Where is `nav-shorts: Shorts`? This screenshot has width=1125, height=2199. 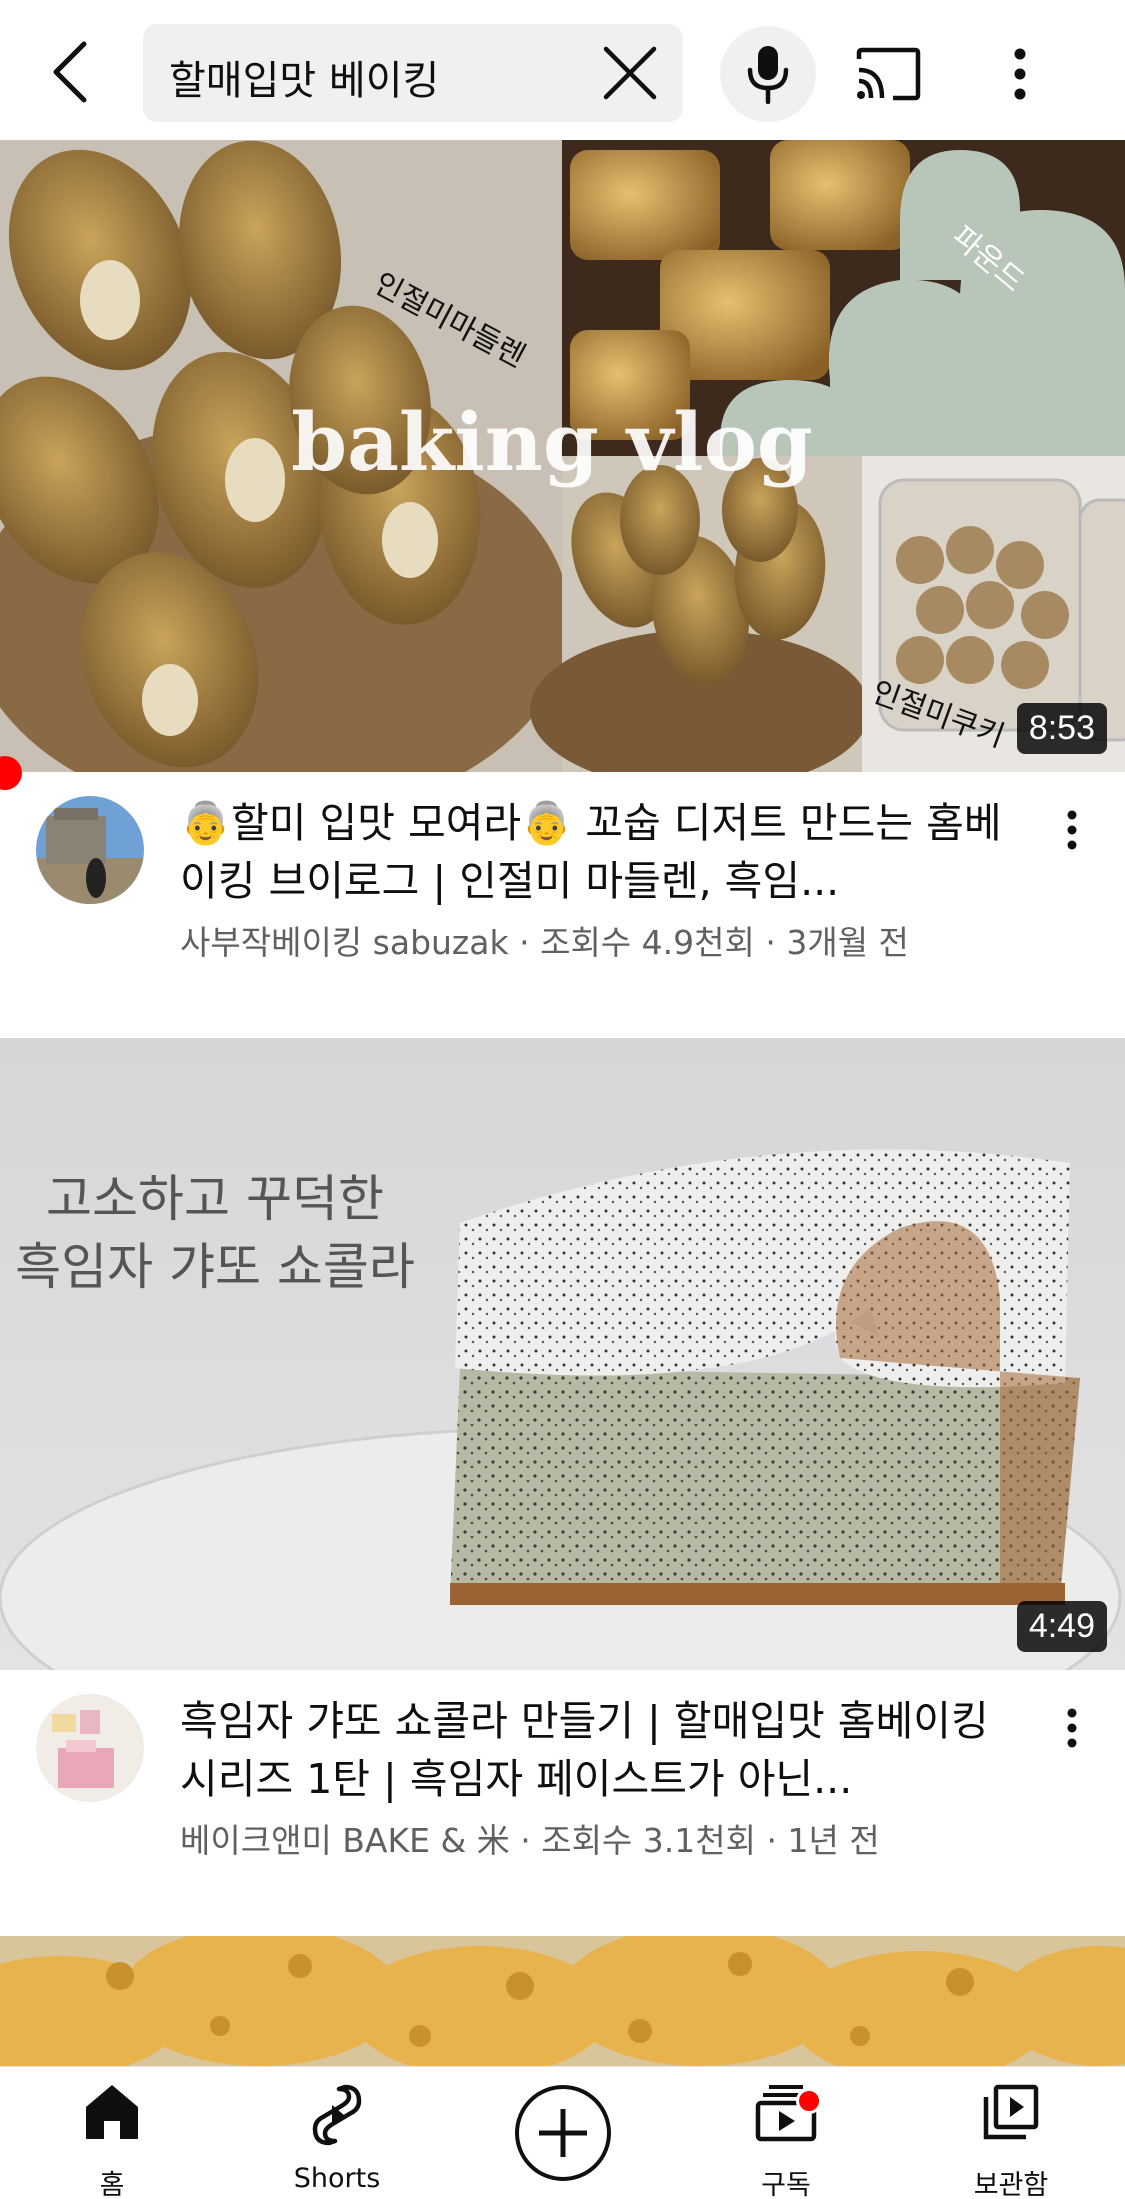
nav-shorts: Shorts is located at coordinates (337, 2133).